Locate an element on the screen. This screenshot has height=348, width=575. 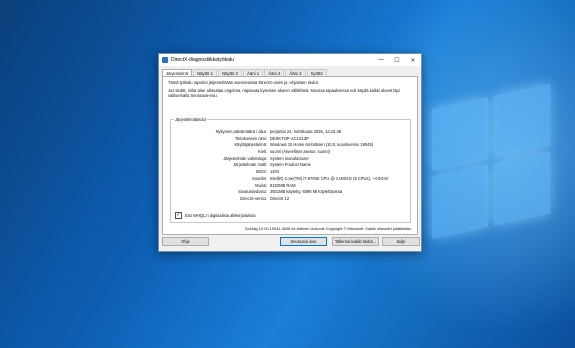
exit-button: Sulje is located at coordinates (401, 241).